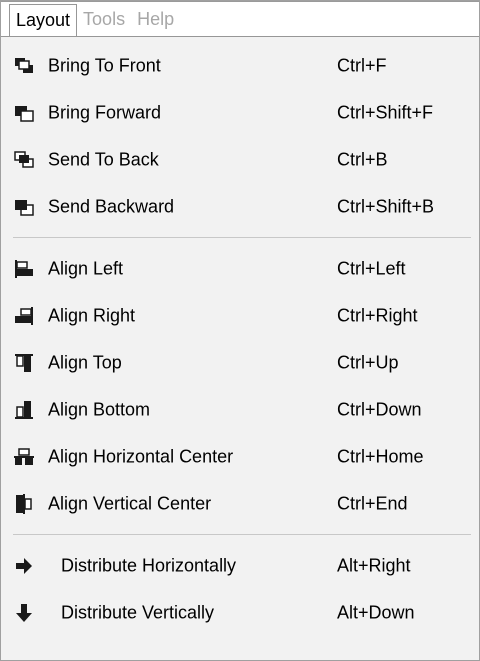 This screenshot has width=480, height=661. What do you see at coordinates (86, 268) in the screenshot?
I see `menu-item-label: Align Left` at bounding box center [86, 268].